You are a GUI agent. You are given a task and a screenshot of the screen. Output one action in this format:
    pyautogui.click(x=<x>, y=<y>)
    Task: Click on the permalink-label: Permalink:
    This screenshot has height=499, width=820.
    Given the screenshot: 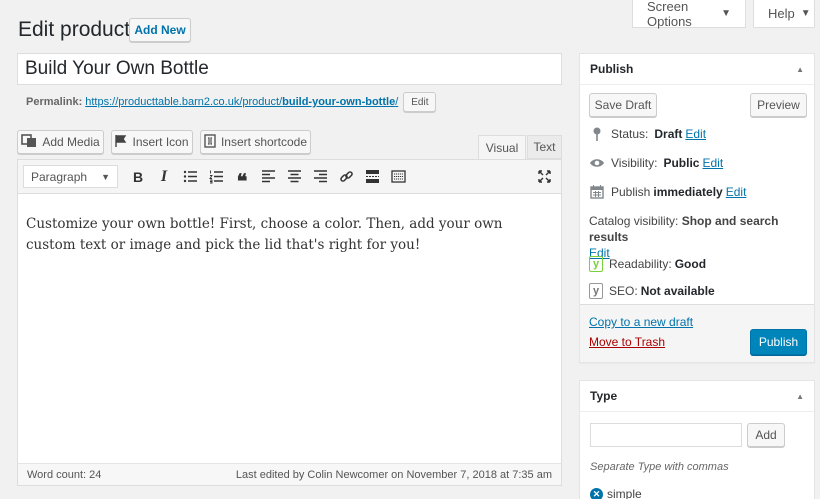 What is the action you would take?
    pyautogui.click(x=54, y=102)
    